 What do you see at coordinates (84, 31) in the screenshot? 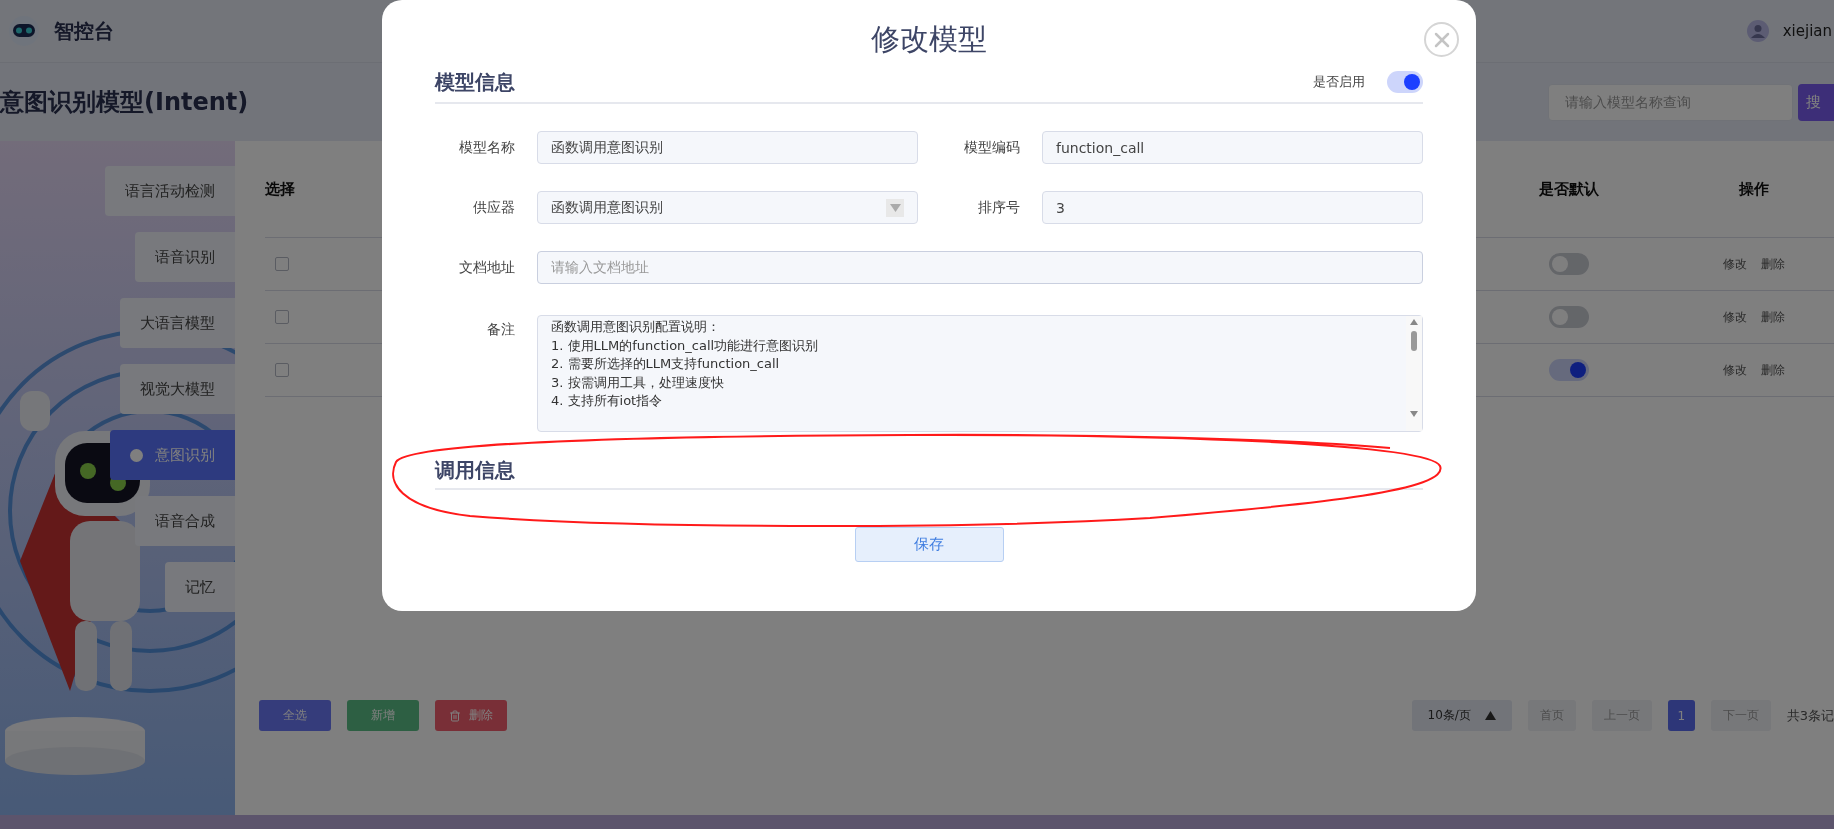
I see `app-name: 智控台` at bounding box center [84, 31].